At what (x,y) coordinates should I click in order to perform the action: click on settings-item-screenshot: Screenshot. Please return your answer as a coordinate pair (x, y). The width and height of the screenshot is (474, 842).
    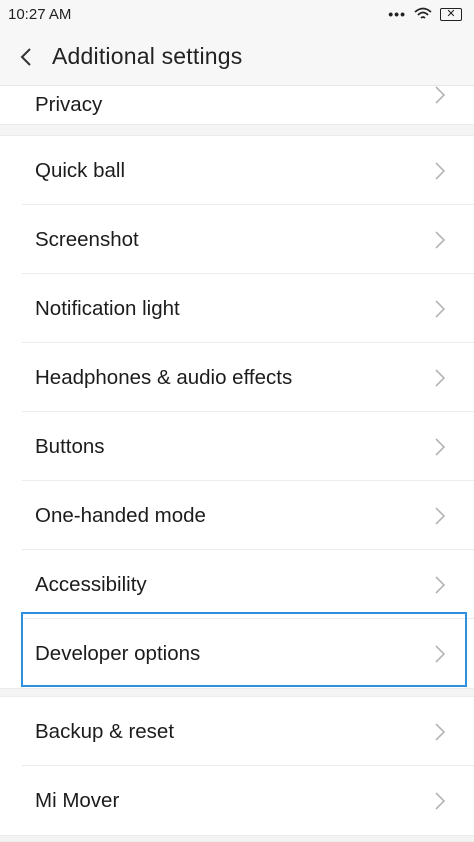
    Looking at the image, I should click on (237, 239).